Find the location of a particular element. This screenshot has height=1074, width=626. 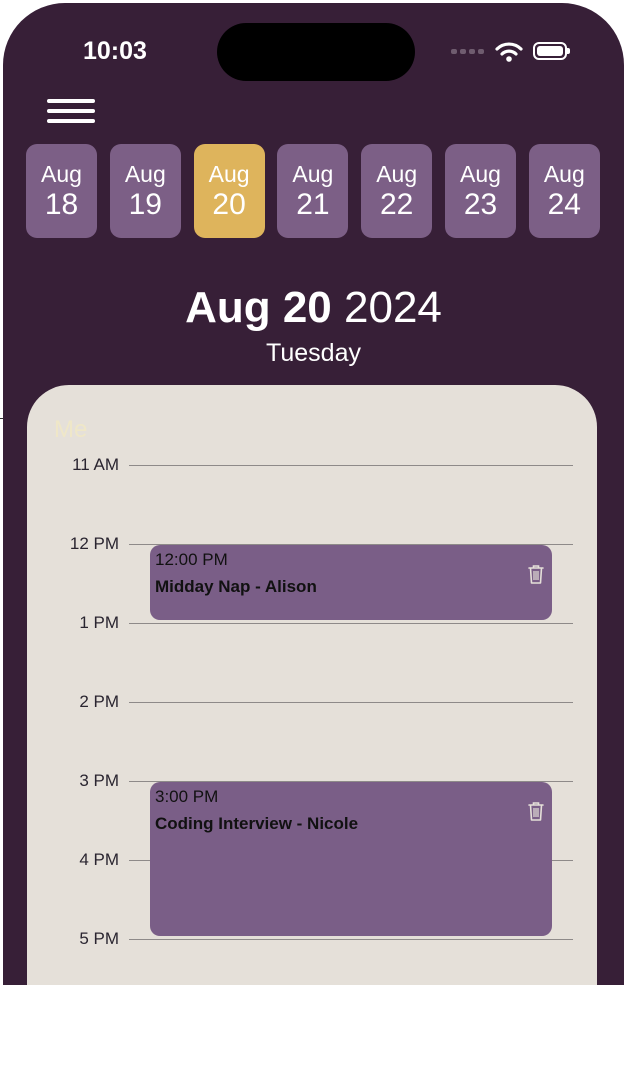

hour-row: 11 AM is located at coordinates (312, 465).